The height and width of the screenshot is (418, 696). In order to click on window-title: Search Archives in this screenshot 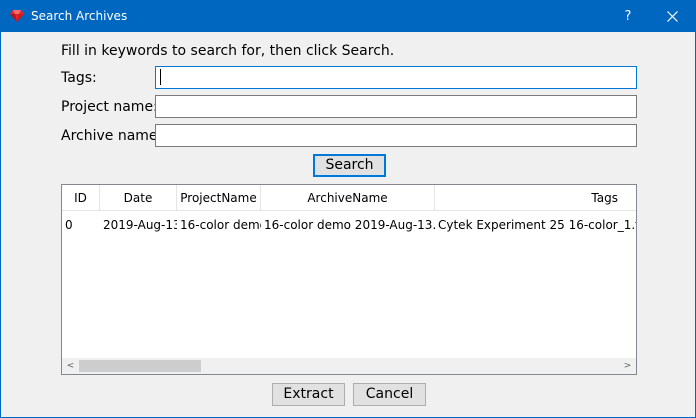, I will do `click(79, 16)`.